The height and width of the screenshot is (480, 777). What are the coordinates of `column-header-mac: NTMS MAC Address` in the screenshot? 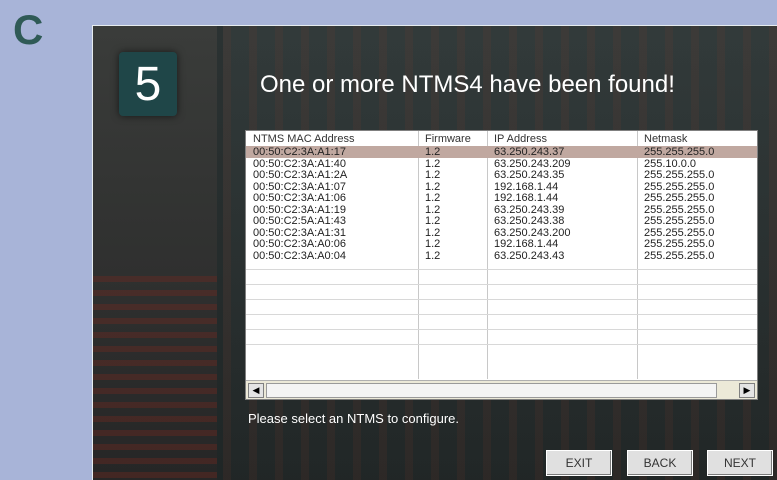 It's located at (303, 139).